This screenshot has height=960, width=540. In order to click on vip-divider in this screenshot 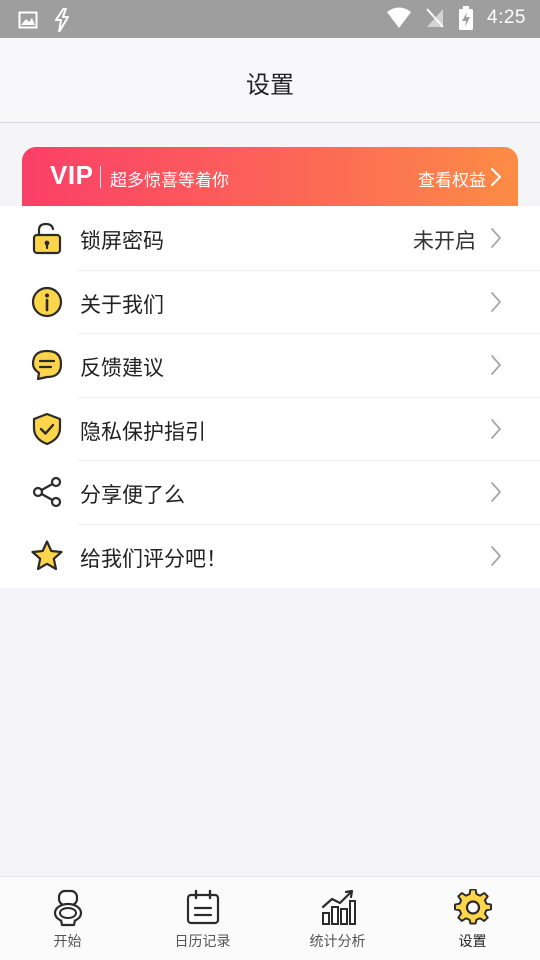, I will do `click(100, 177)`.